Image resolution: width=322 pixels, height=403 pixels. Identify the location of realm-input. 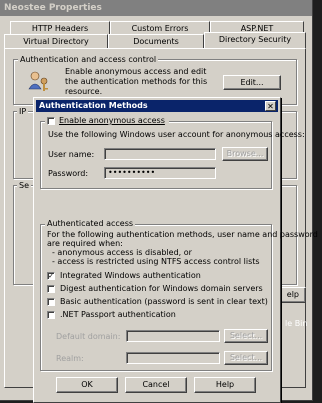
(173, 358).